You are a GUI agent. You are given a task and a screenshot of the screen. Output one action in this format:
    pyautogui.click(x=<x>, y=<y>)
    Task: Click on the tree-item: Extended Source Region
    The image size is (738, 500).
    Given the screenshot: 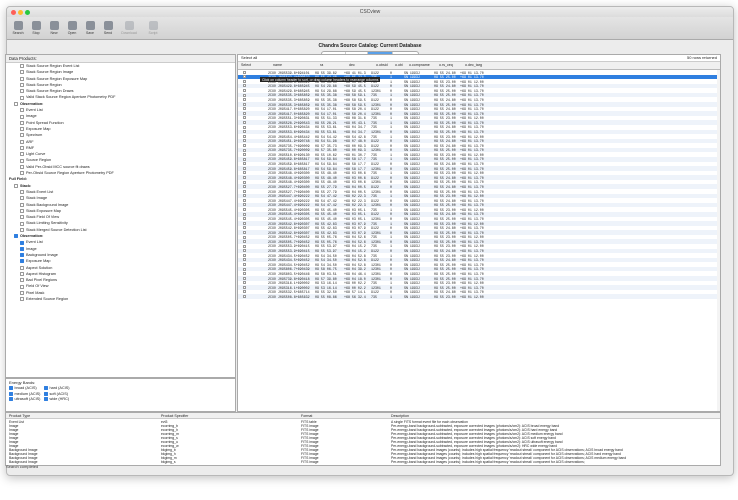 What is the action you would take?
    pyautogui.click(x=120, y=299)
    